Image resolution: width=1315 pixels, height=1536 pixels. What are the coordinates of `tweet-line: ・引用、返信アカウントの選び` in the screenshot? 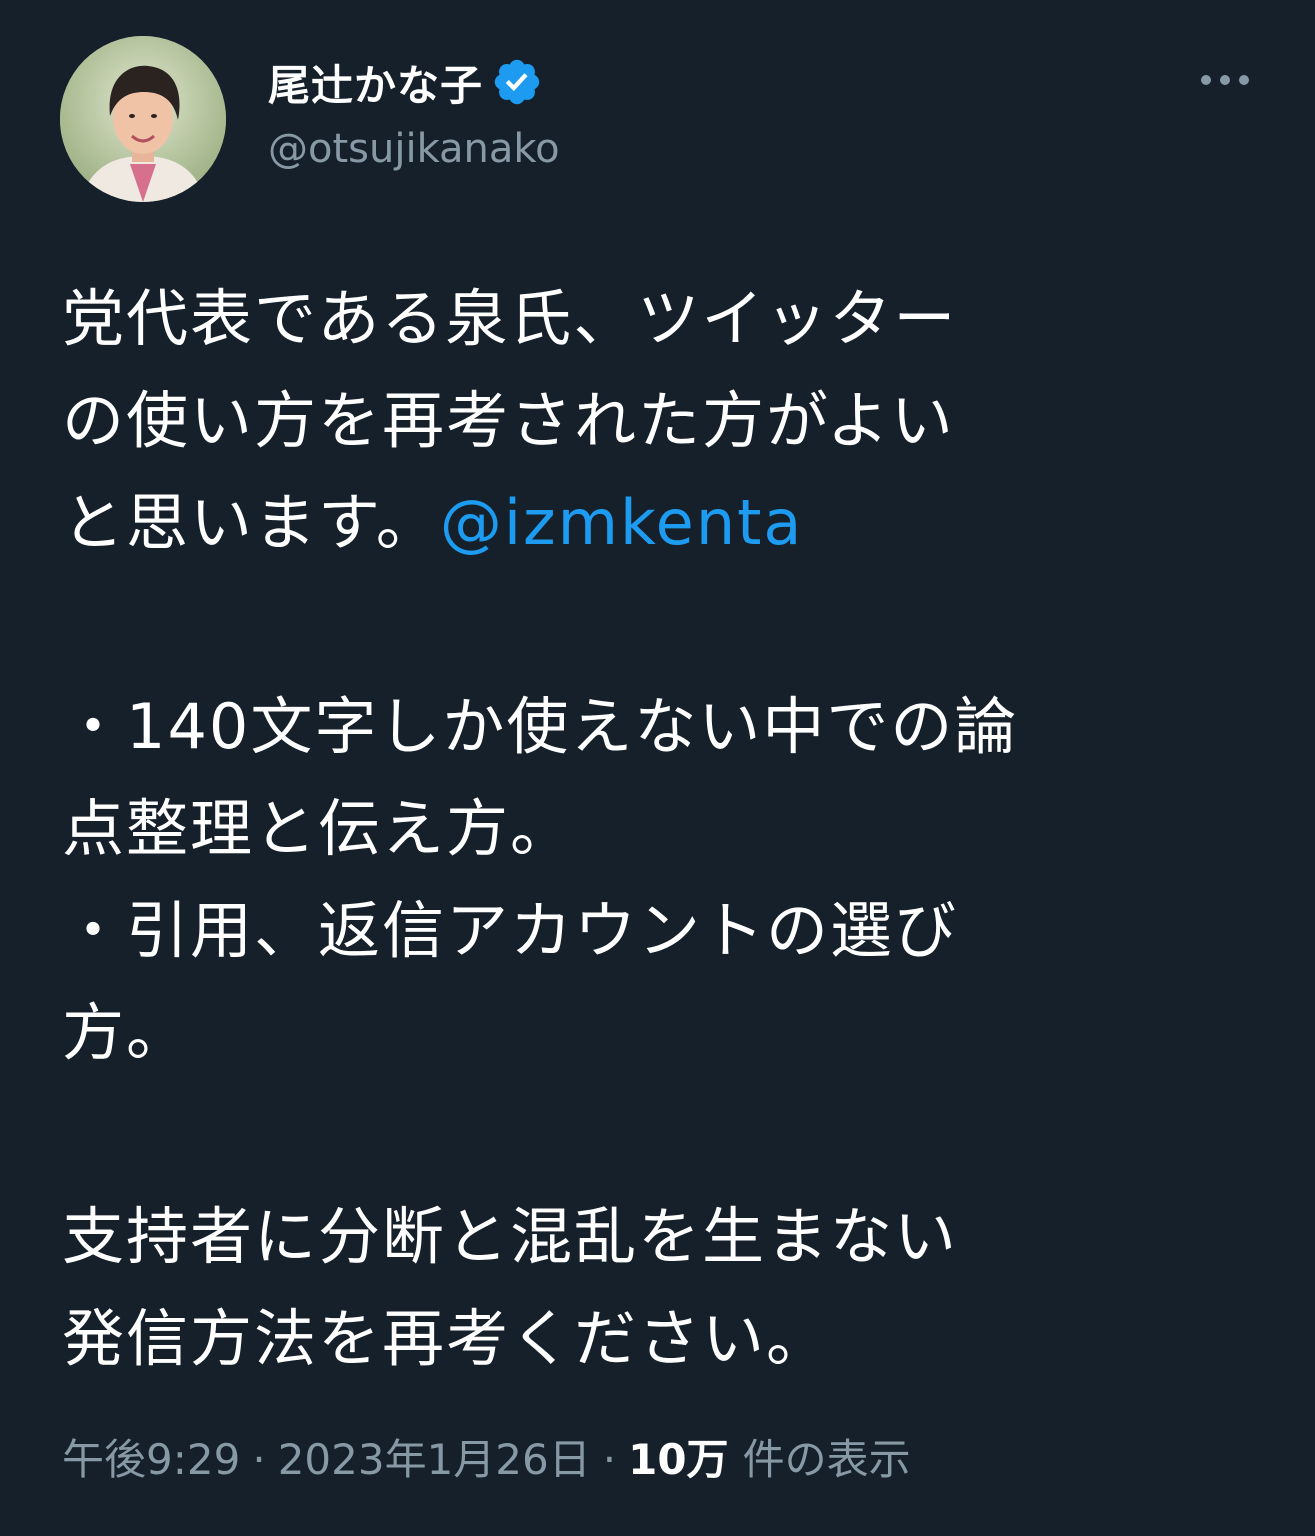 It's located at (510, 930).